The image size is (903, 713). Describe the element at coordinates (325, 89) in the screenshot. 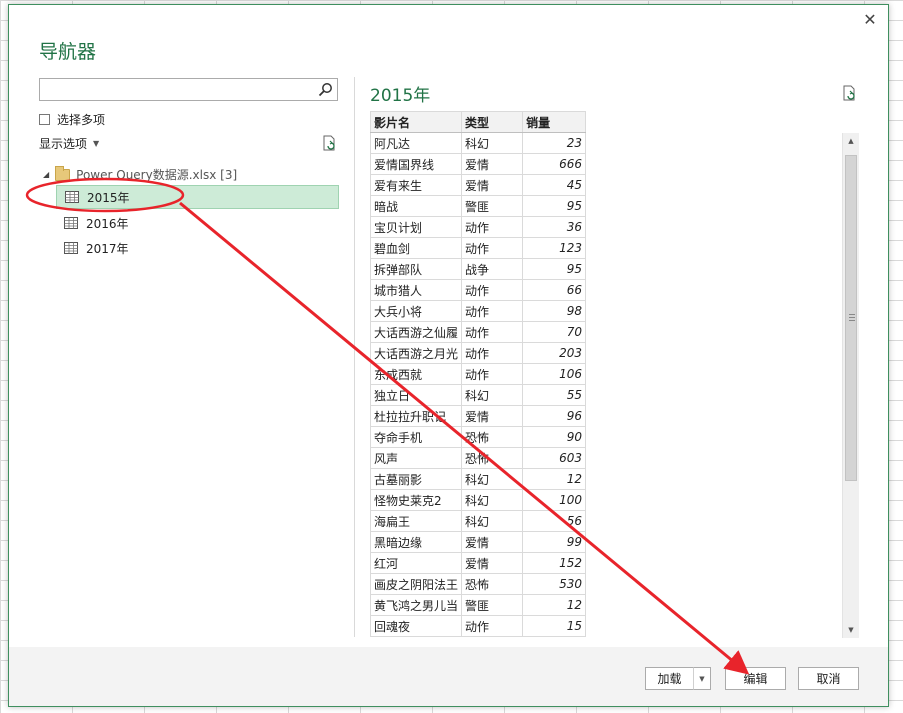

I see `search-icon` at that location.